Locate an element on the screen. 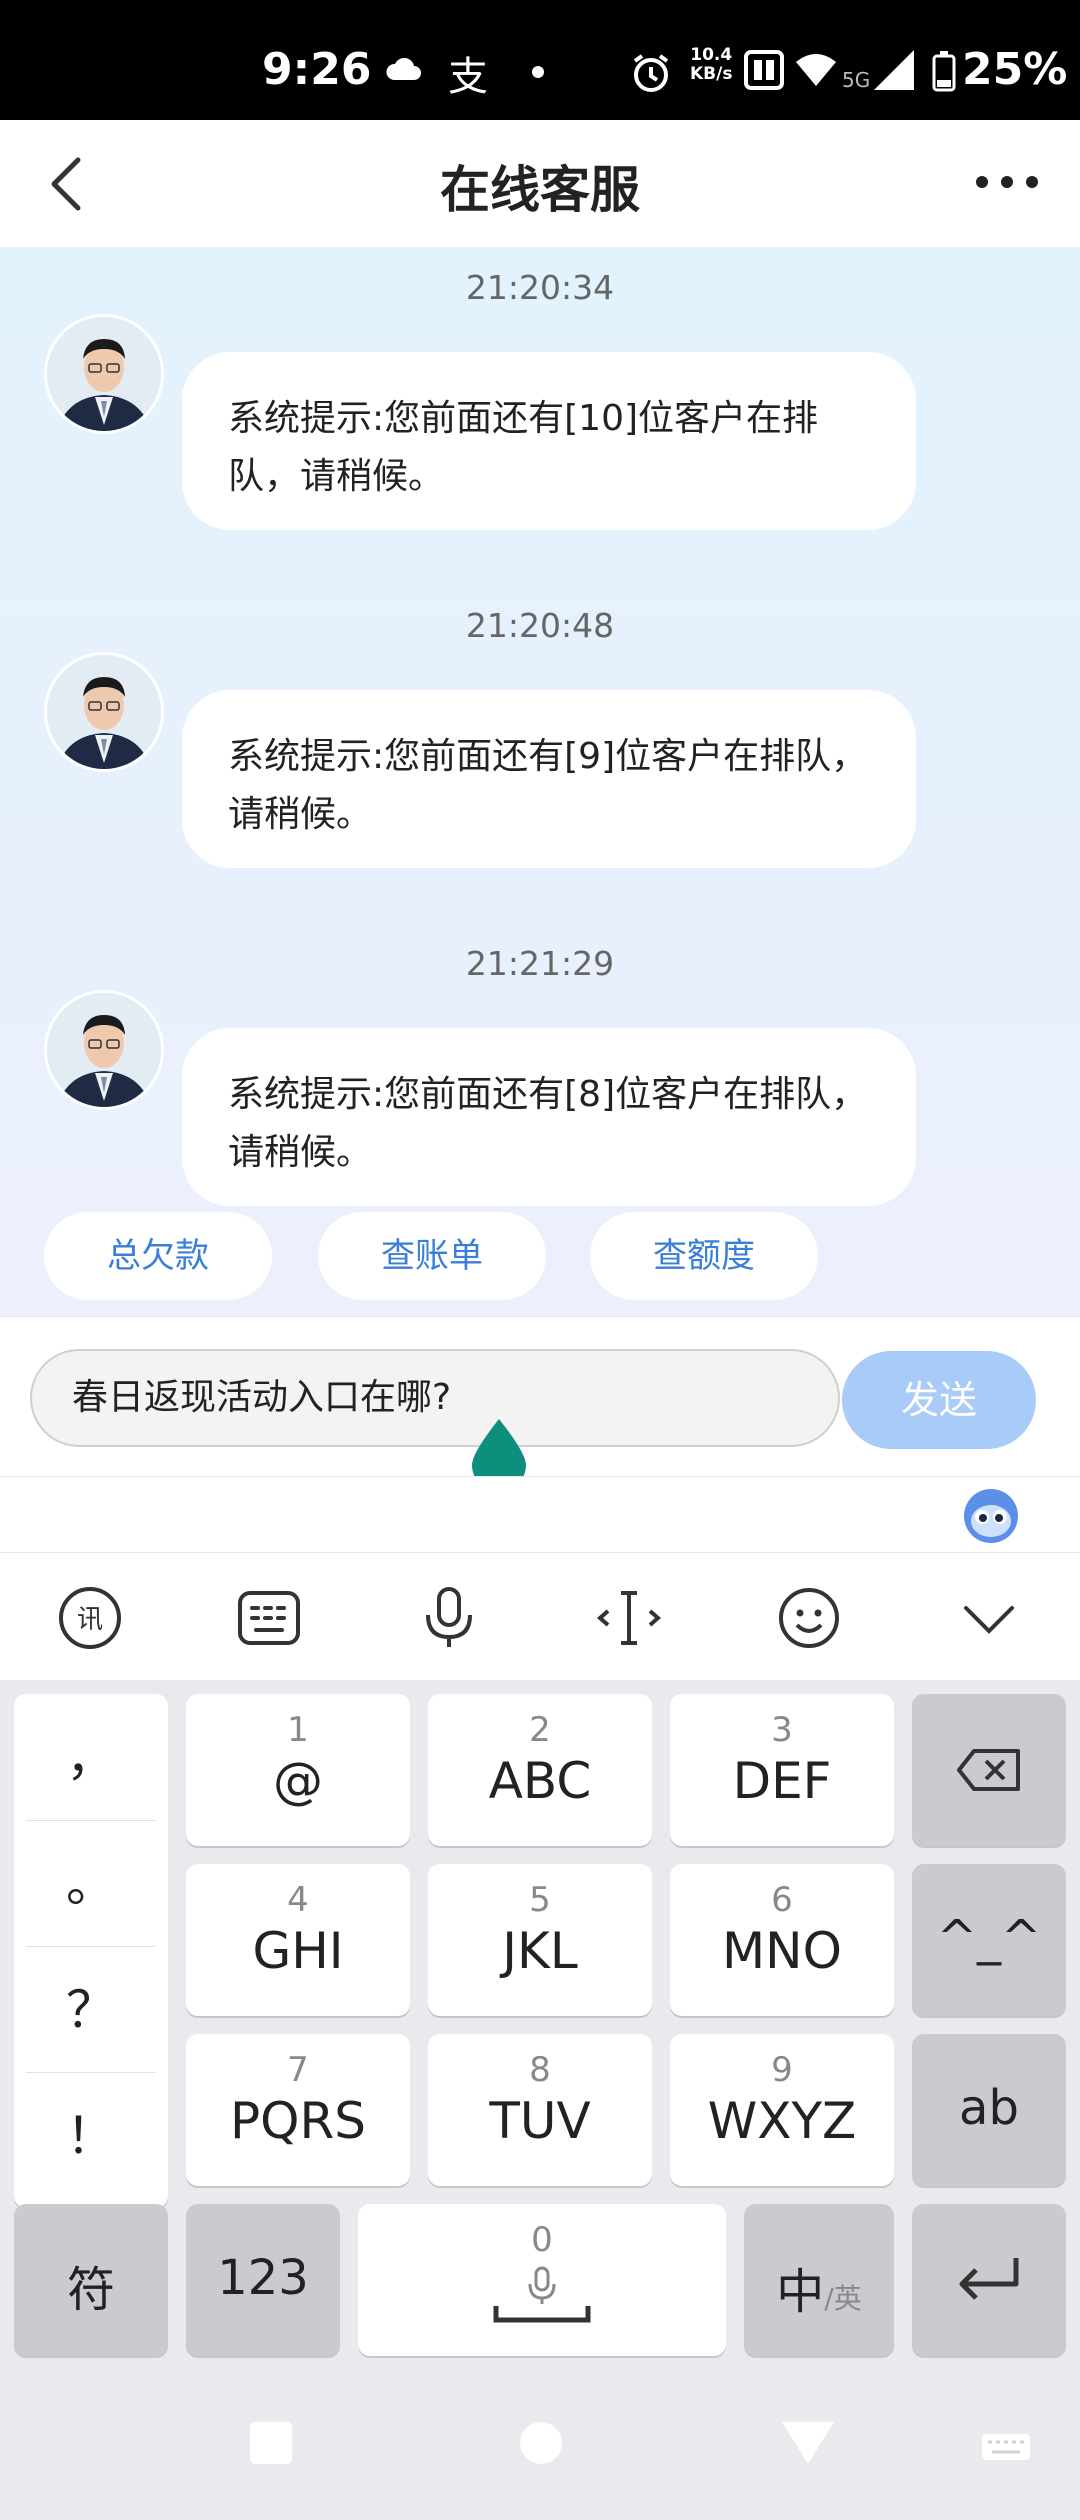 This screenshot has height=2520, width=1080. enter-key is located at coordinates (989, 2280).